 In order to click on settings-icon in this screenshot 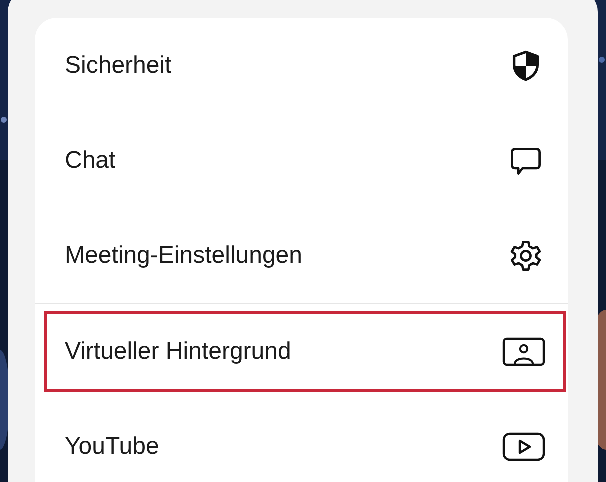, I will do `click(526, 255)`.